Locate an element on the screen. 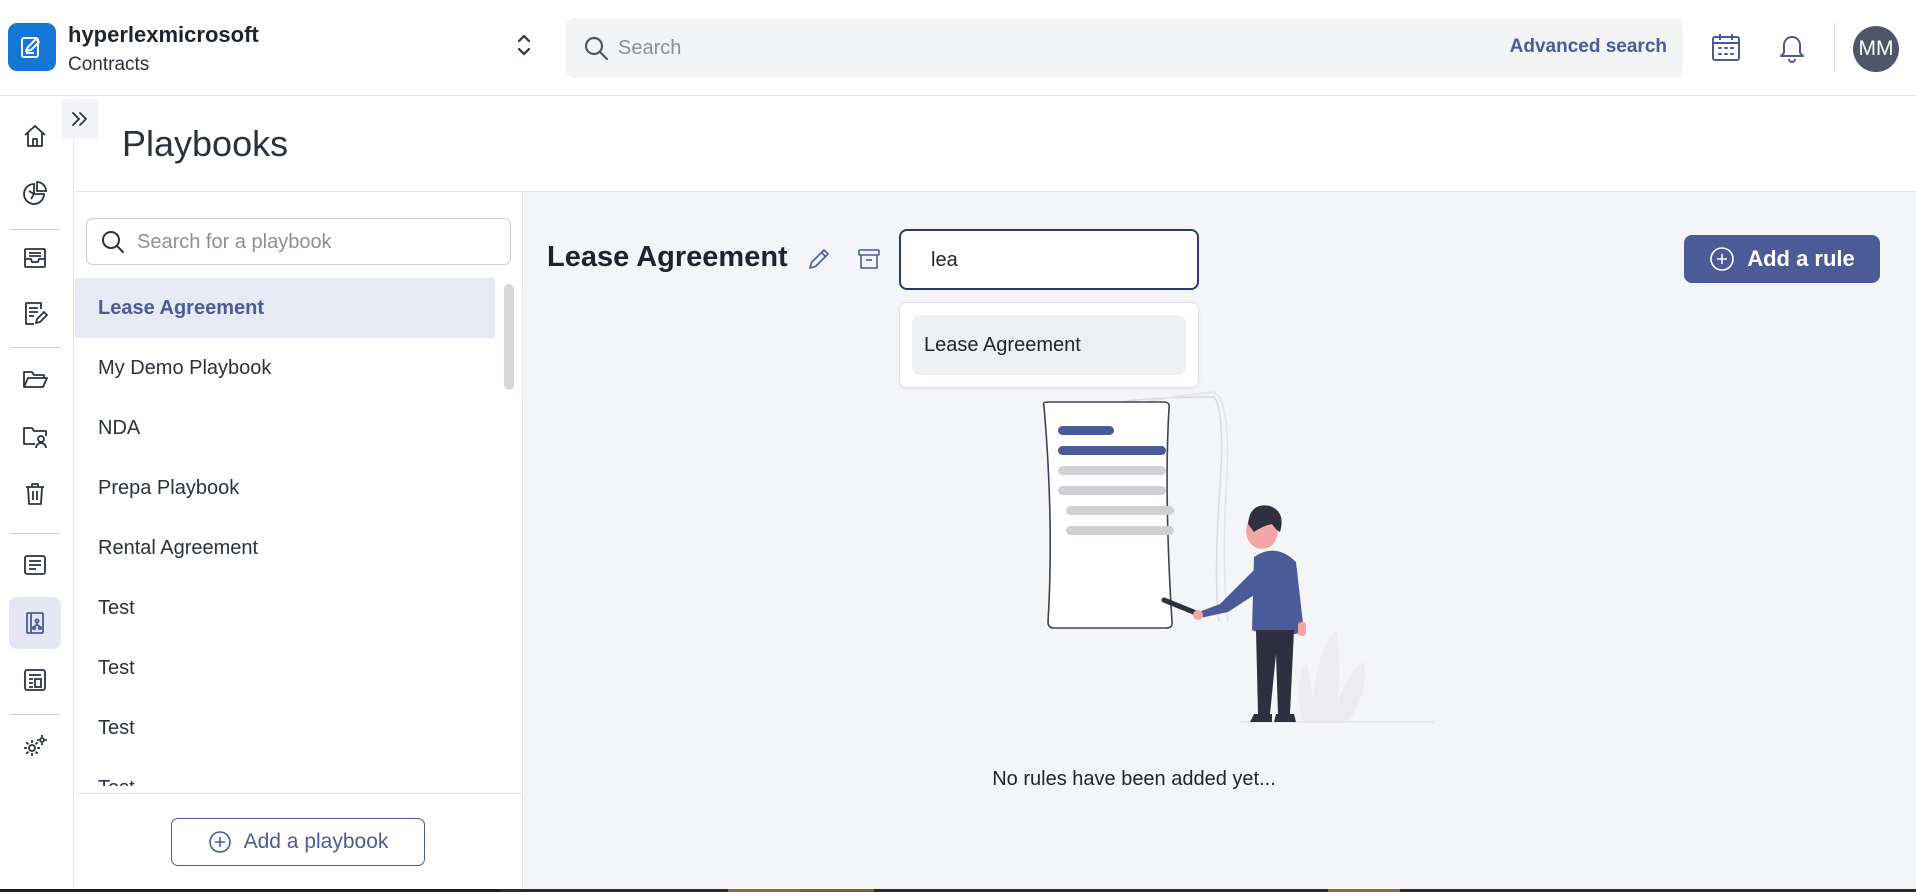 The height and width of the screenshot is (892, 1916). playbook-icon is located at coordinates (35, 623).